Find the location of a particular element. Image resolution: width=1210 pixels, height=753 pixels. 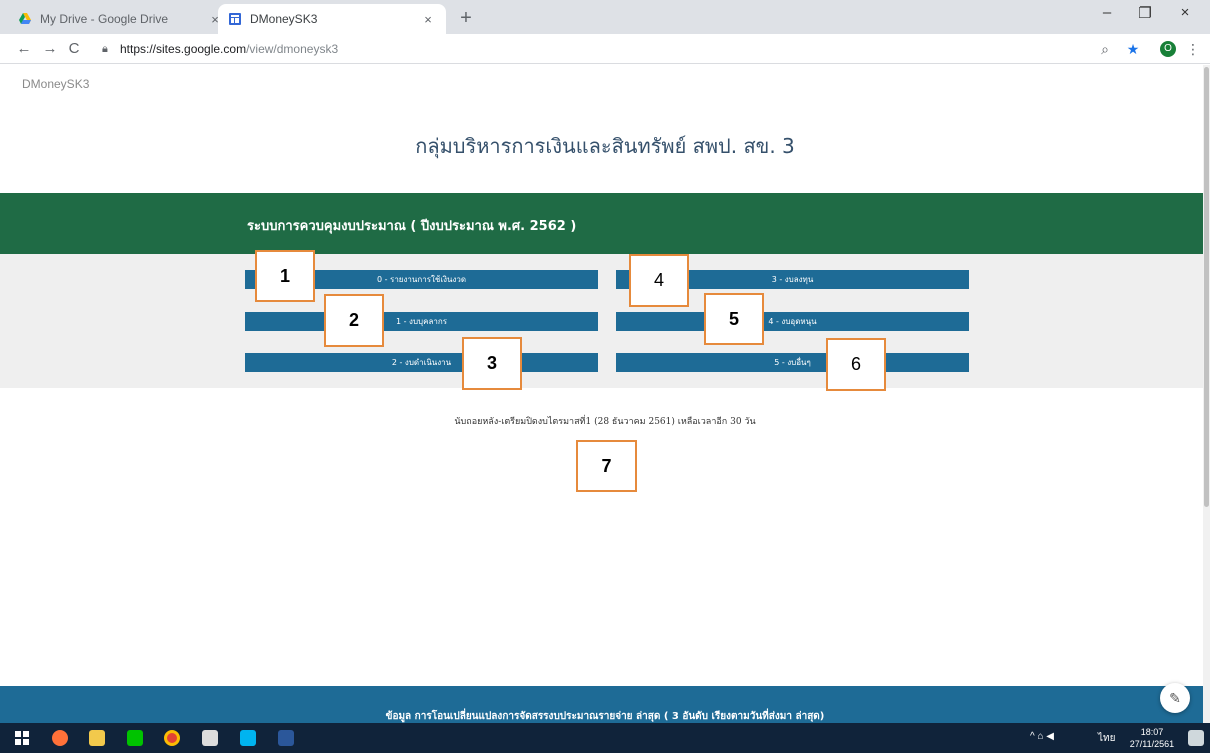

url-host: https://sites.google.com is located at coordinates (183, 49).